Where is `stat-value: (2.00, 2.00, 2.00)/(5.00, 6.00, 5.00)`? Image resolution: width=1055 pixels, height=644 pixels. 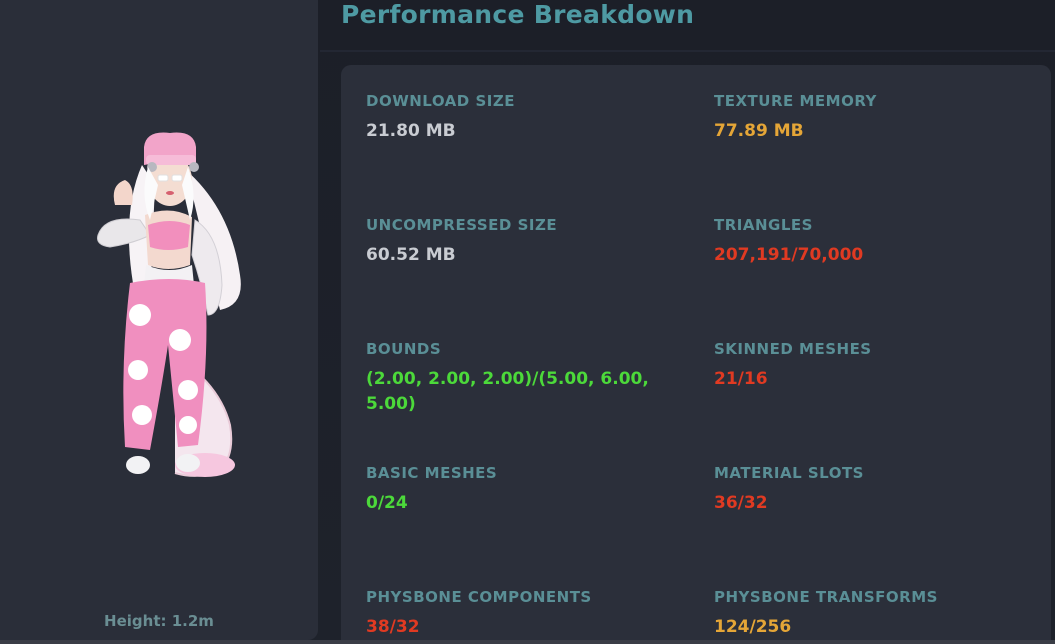 stat-value: (2.00, 2.00, 2.00)/(5.00, 6.00, 5.00) is located at coordinates (507, 391).